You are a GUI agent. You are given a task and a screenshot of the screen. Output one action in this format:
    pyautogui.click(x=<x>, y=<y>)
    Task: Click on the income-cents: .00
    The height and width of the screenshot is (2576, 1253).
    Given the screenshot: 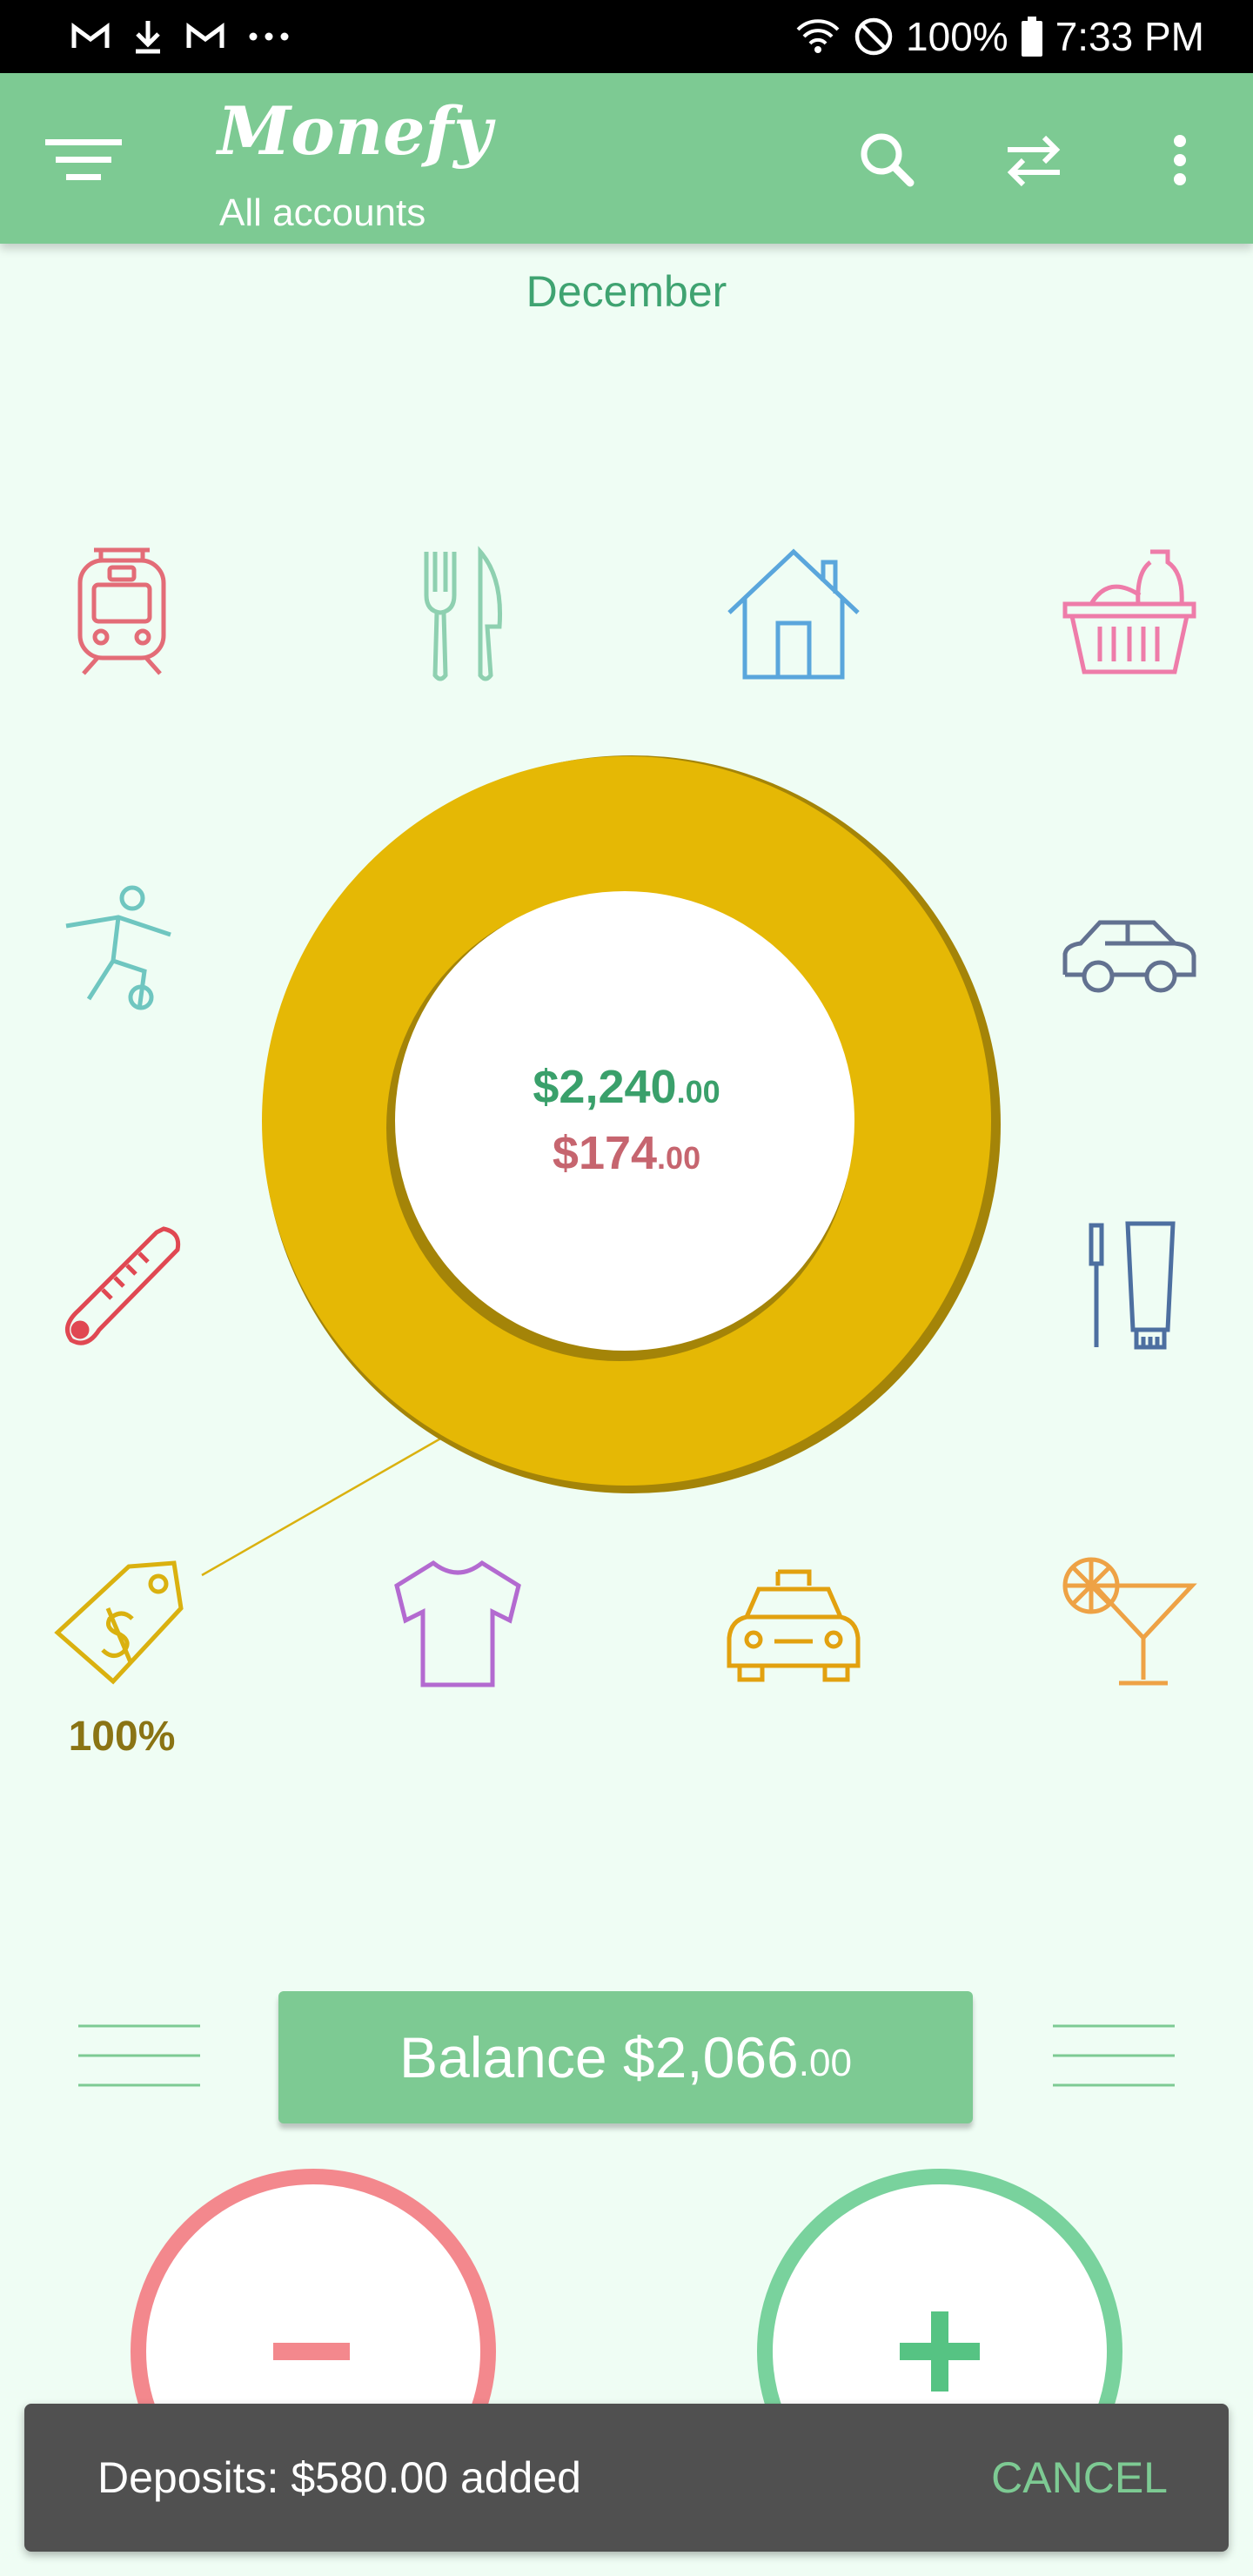 What is the action you would take?
    pyautogui.click(x=698, y=1092)
    